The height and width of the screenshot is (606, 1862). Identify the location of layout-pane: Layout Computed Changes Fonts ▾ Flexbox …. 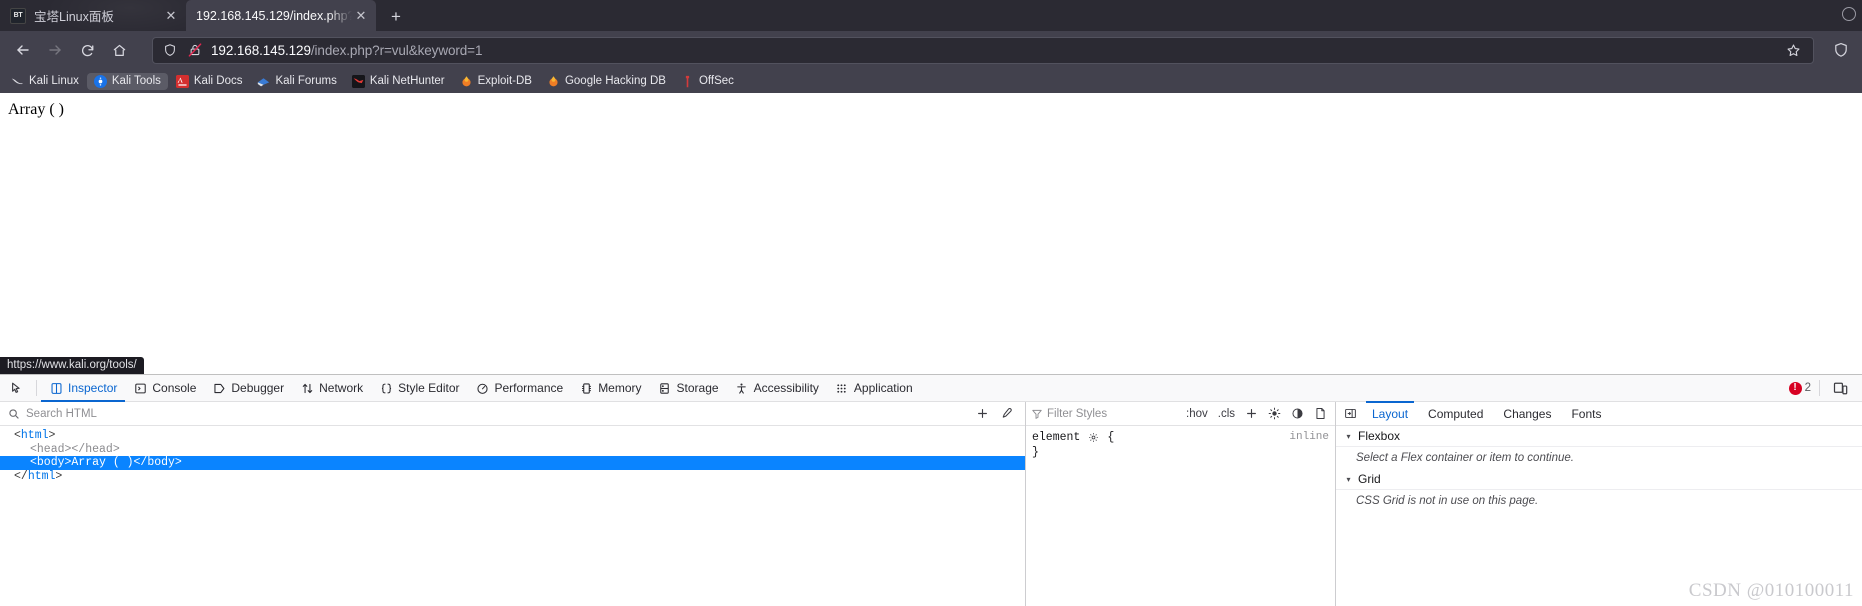
(1599, 503).